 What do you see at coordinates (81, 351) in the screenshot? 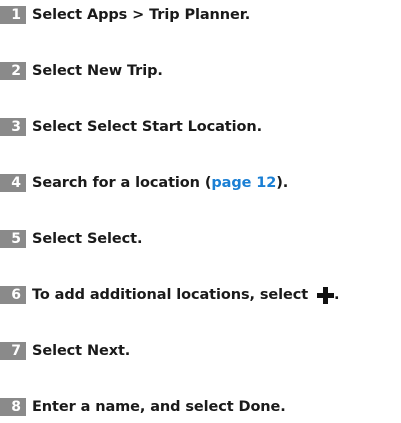
I see `step-text: Select Next.` at bounding box center [81, 351].